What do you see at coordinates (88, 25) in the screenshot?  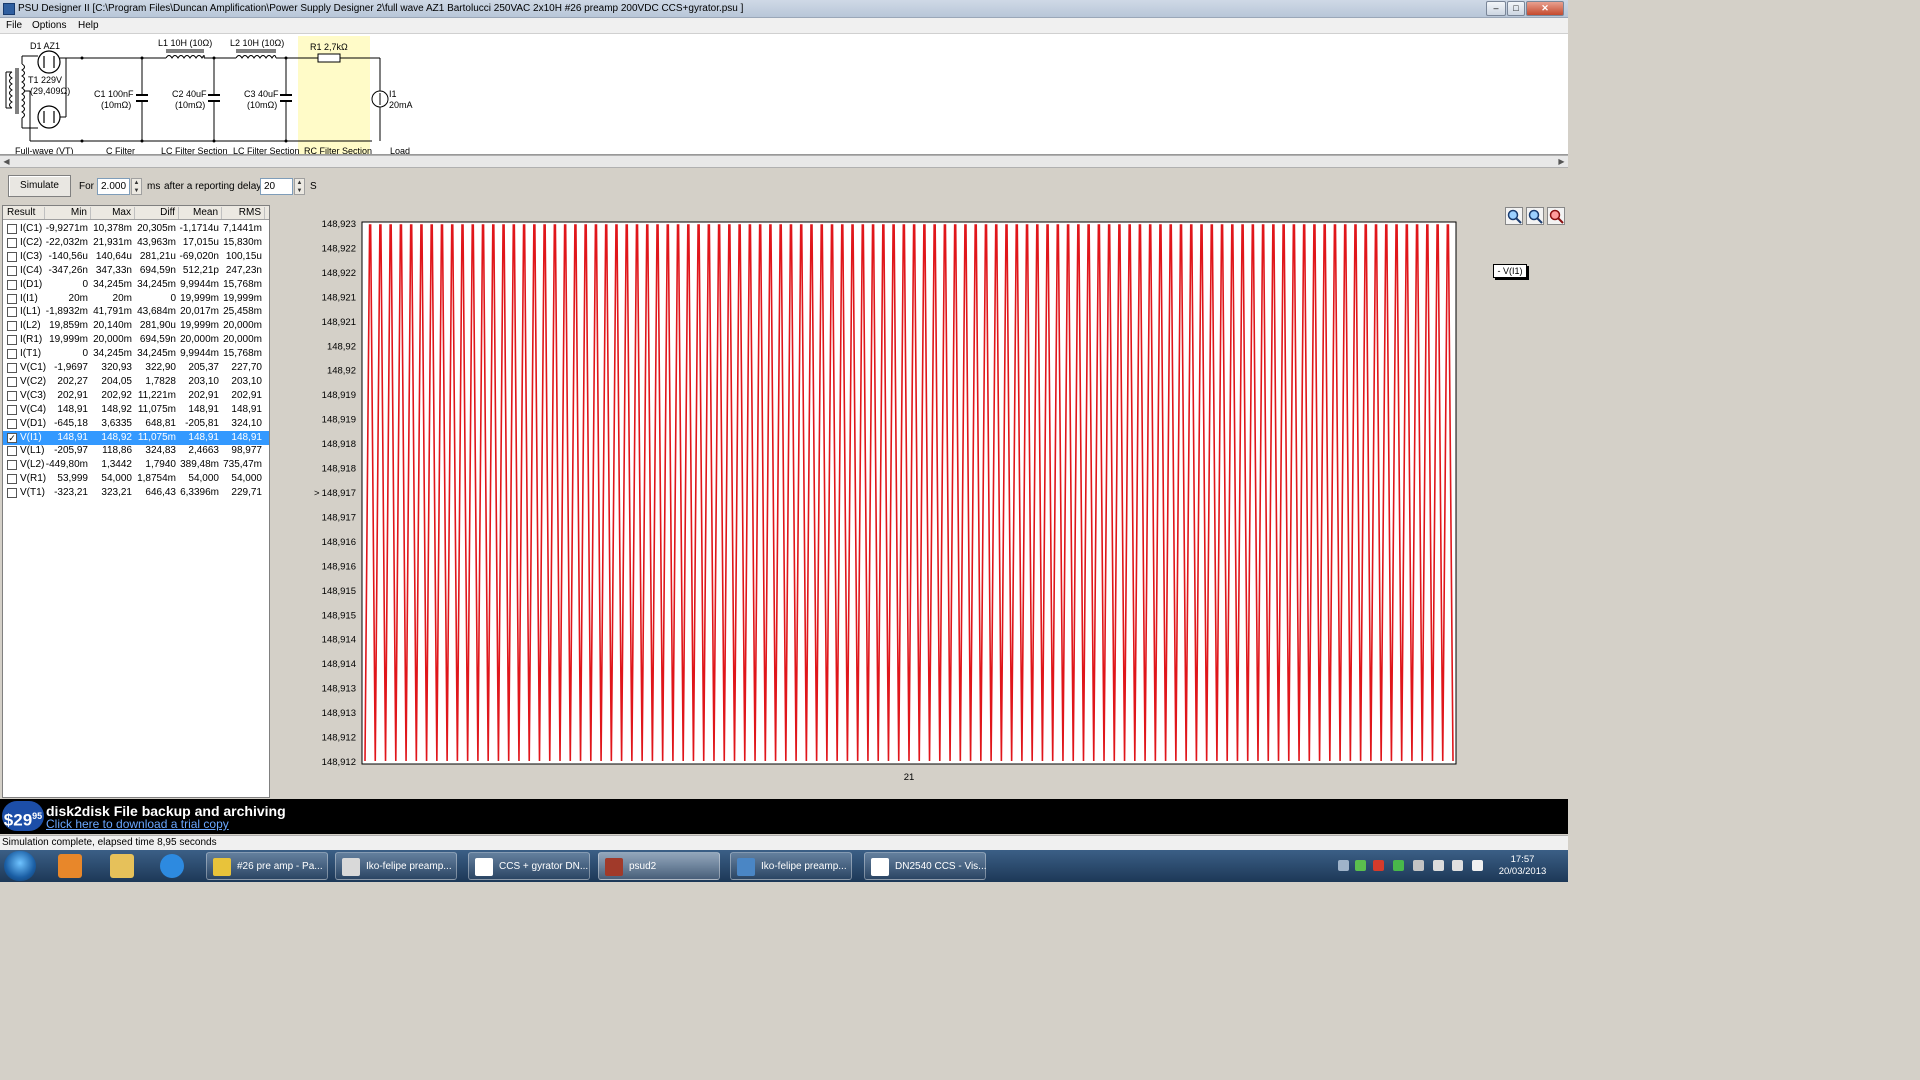 I see `menu-help: Help` at bounding box center [88, 25].